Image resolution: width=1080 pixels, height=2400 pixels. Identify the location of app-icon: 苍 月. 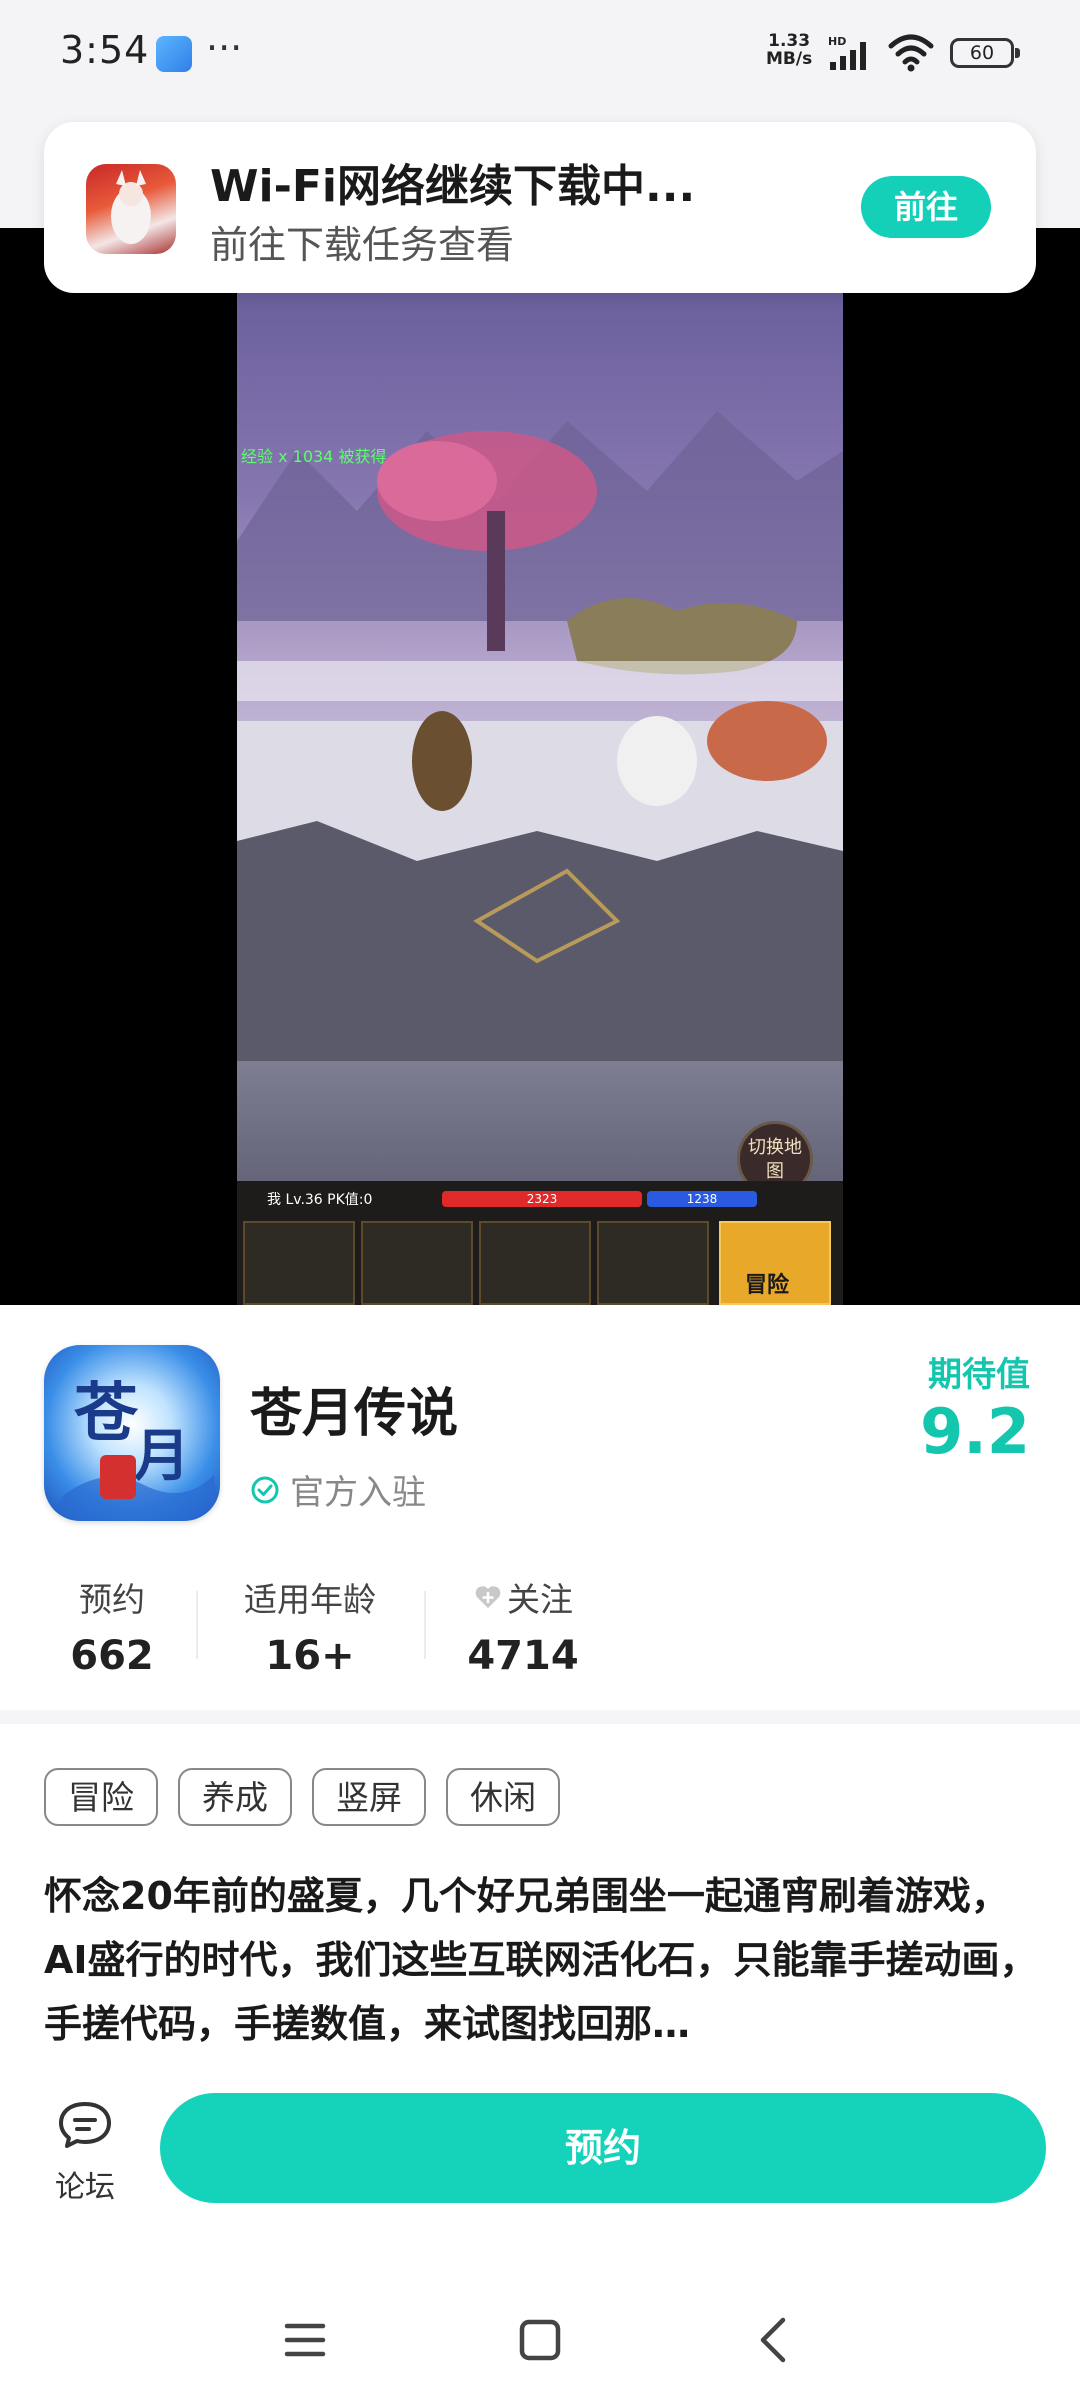
(132, 1433).